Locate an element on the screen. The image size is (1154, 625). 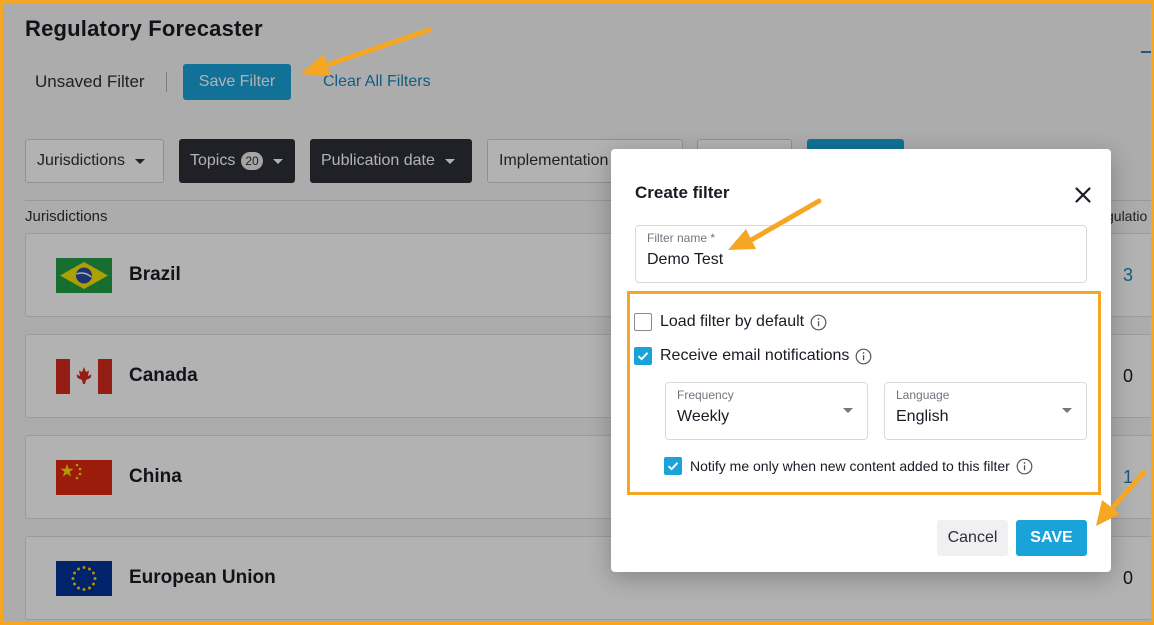
frequency-value: Weekly is located at coordinates (703, 416).